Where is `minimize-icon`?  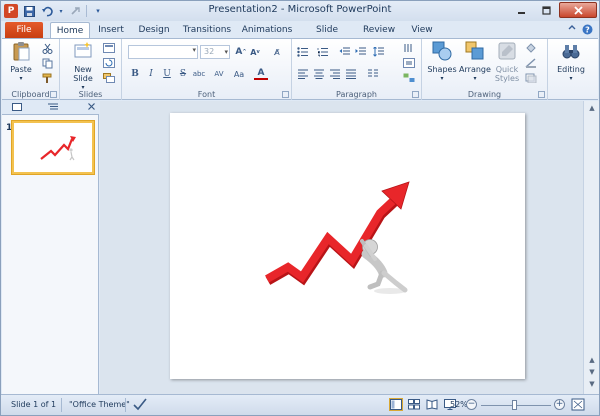 minimize-icon is located at coordinates (521, 10).